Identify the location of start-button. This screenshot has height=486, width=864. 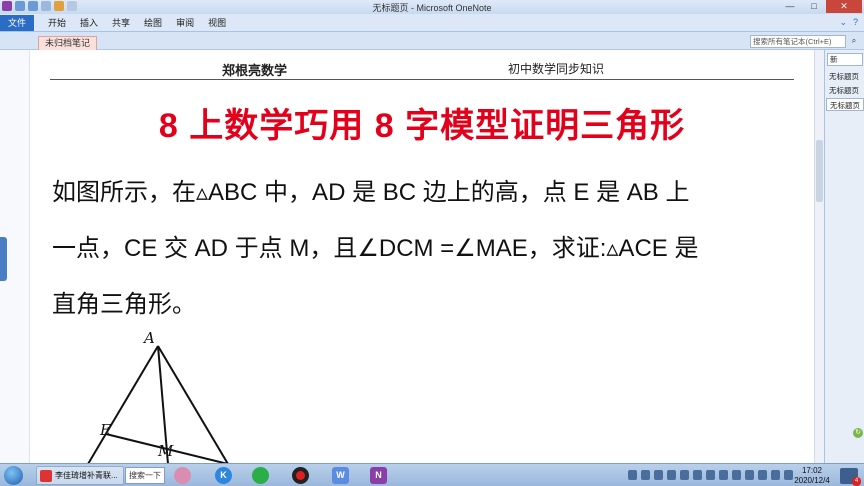
(13, 475).